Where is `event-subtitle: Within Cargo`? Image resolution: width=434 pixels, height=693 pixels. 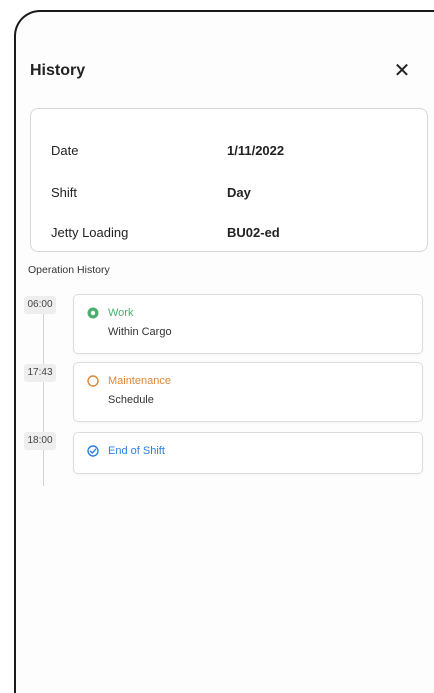
event-subtitle: Within Cargo is located at coordinates (140, 332).